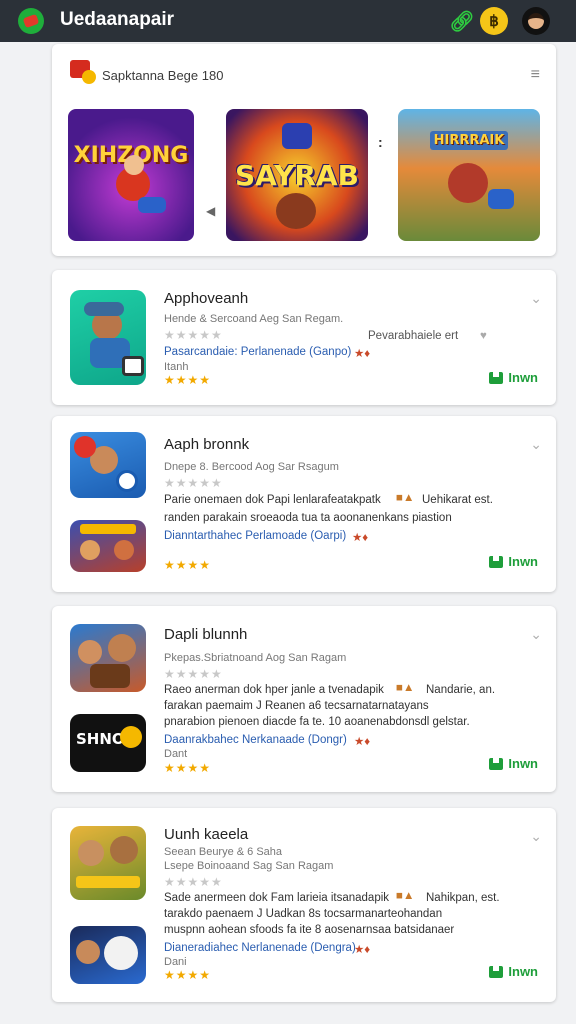 Image resolution: width=576 pixels, height=1024 pixels. What do you see at coordinates (496, 376) in the screenshot?
I see `download-icon` at bounding box center [496, 376].